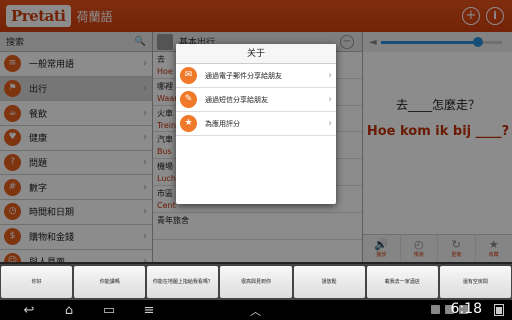  I want to click on clock: 6:18, so click(466, 309).